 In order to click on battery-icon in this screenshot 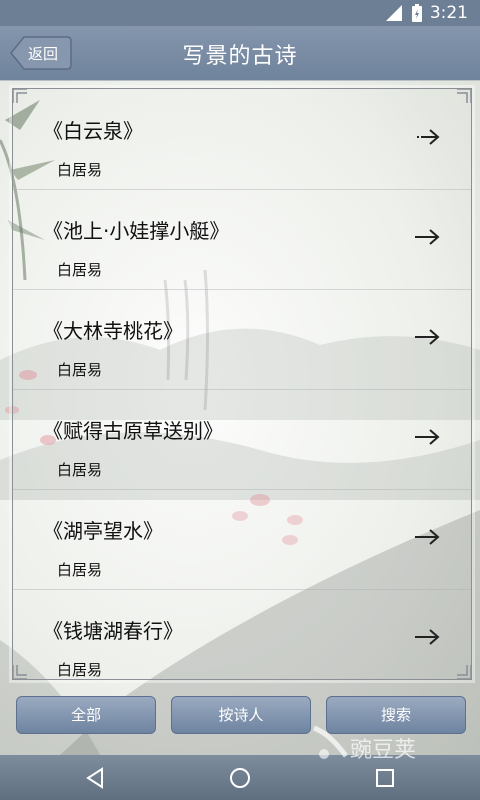, I will do `click(417, 13)`.